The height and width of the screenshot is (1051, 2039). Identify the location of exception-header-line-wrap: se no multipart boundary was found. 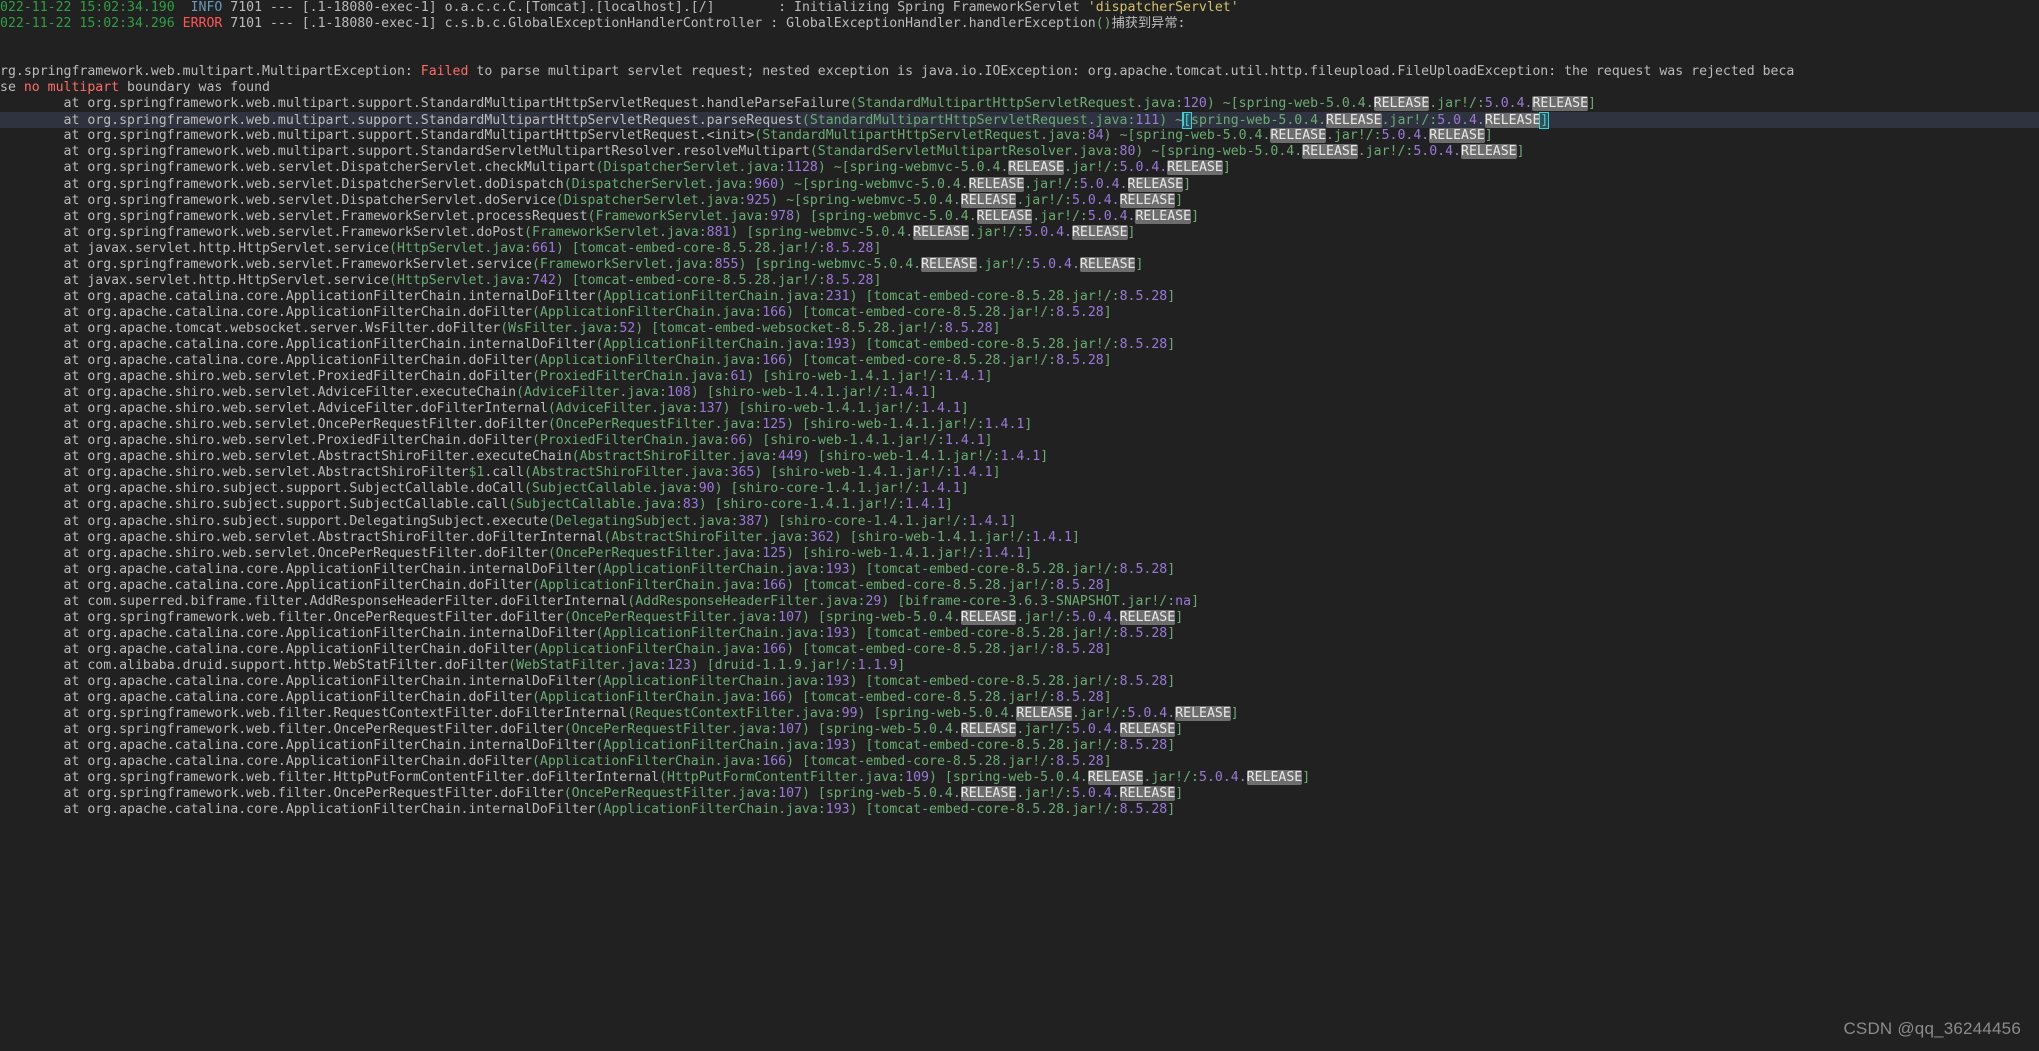
(1019, 88).